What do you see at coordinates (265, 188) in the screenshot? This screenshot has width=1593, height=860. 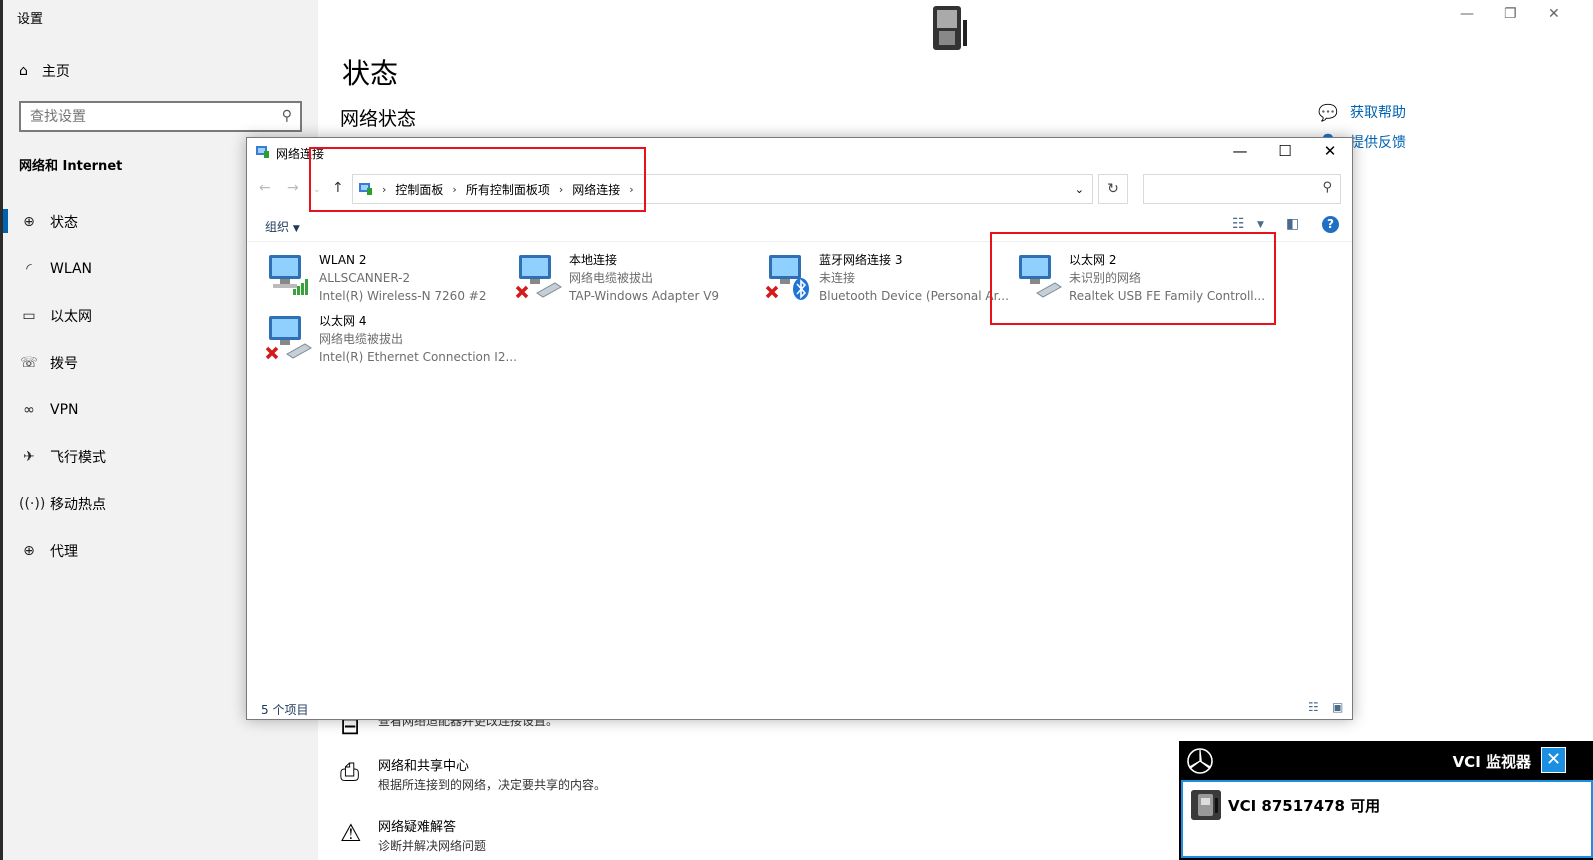 I see `back-arrow-icon: ←` at bounding box center [265, 188].